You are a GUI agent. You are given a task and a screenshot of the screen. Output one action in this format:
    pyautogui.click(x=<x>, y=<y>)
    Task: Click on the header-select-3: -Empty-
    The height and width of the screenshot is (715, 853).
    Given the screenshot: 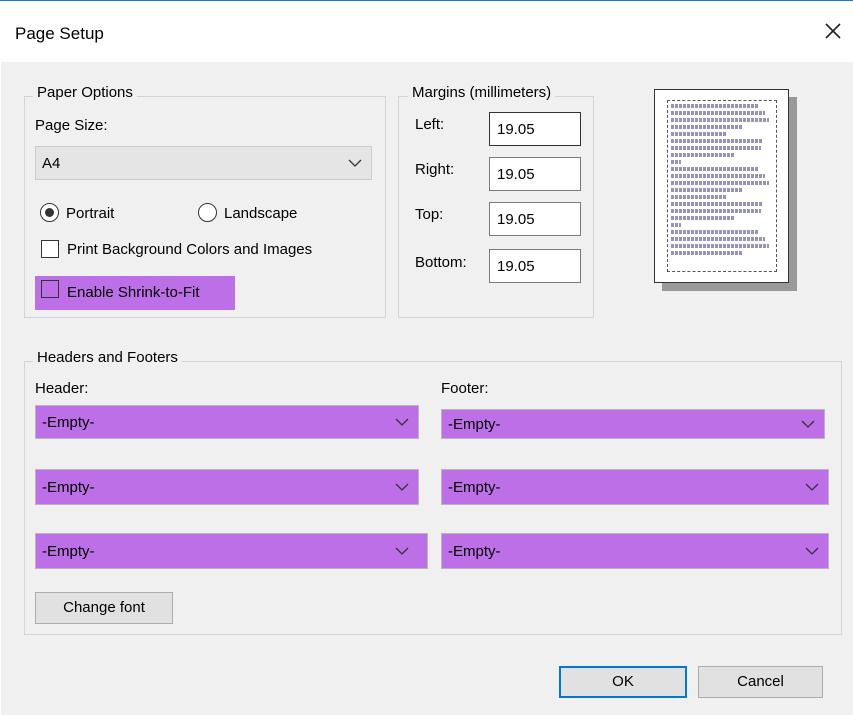 What is the action you would take?
    pyautogui.click(x=231, y=551)
    